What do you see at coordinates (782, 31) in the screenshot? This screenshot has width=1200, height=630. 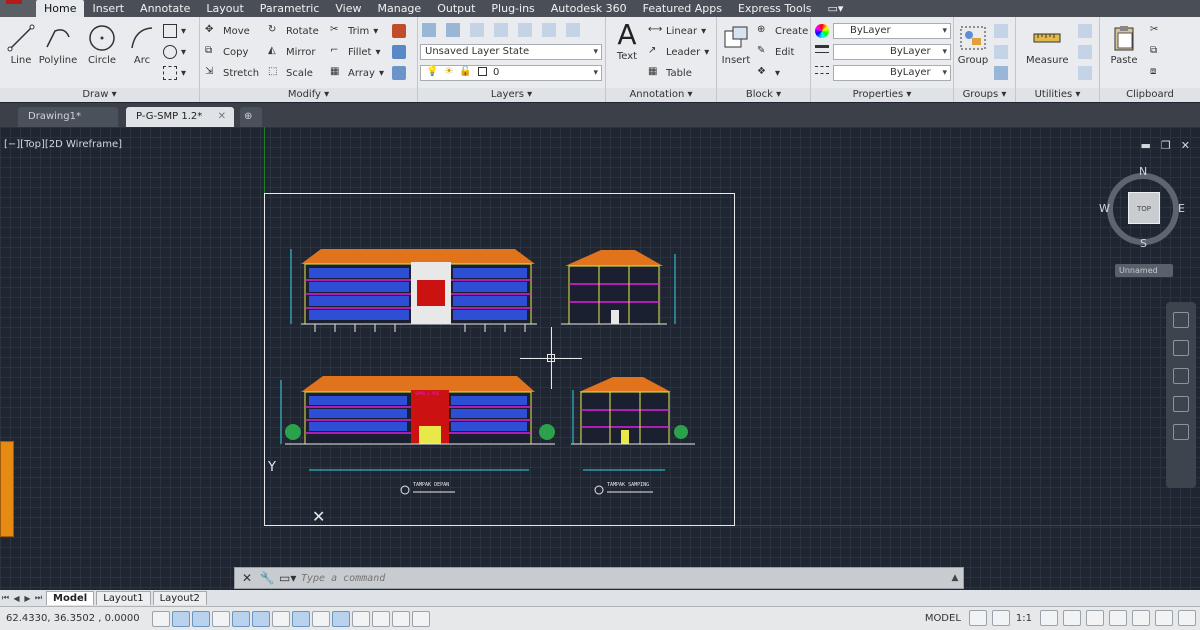 I see `create-block-button: ⊕ Create` at bounding box center [782, 31].